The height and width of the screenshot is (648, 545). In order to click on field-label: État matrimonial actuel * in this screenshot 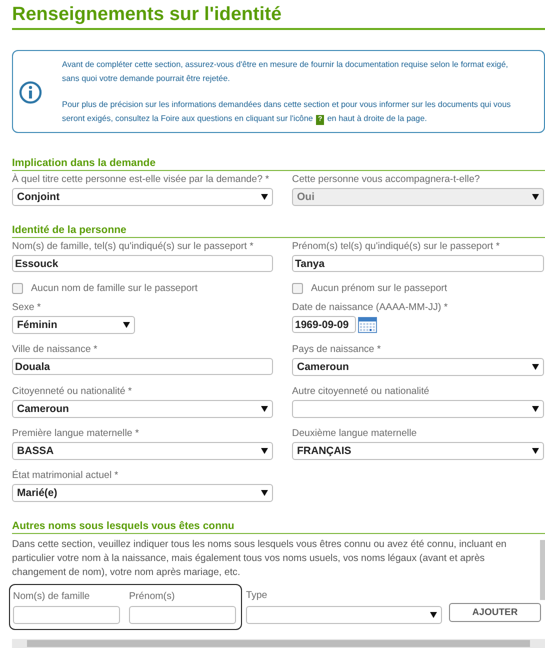, I will do `click(66, 476)`.